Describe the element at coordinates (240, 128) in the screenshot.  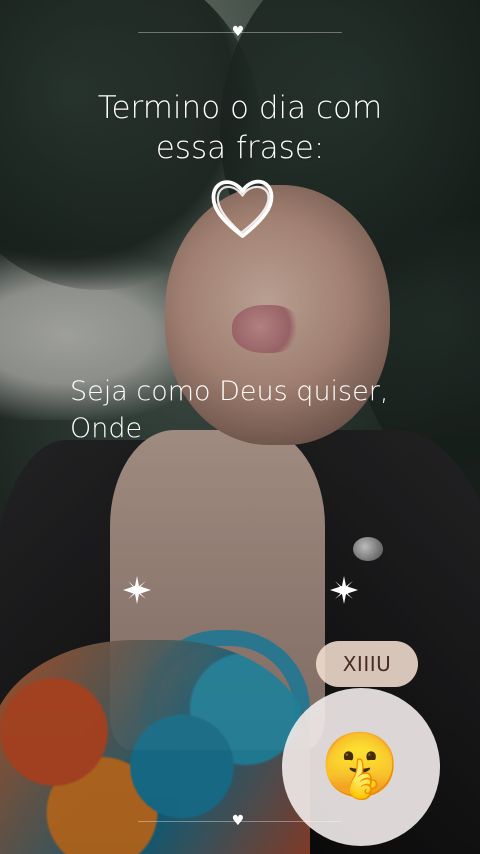
I see `story-title: Termino o dia com essa frase:` at that location.